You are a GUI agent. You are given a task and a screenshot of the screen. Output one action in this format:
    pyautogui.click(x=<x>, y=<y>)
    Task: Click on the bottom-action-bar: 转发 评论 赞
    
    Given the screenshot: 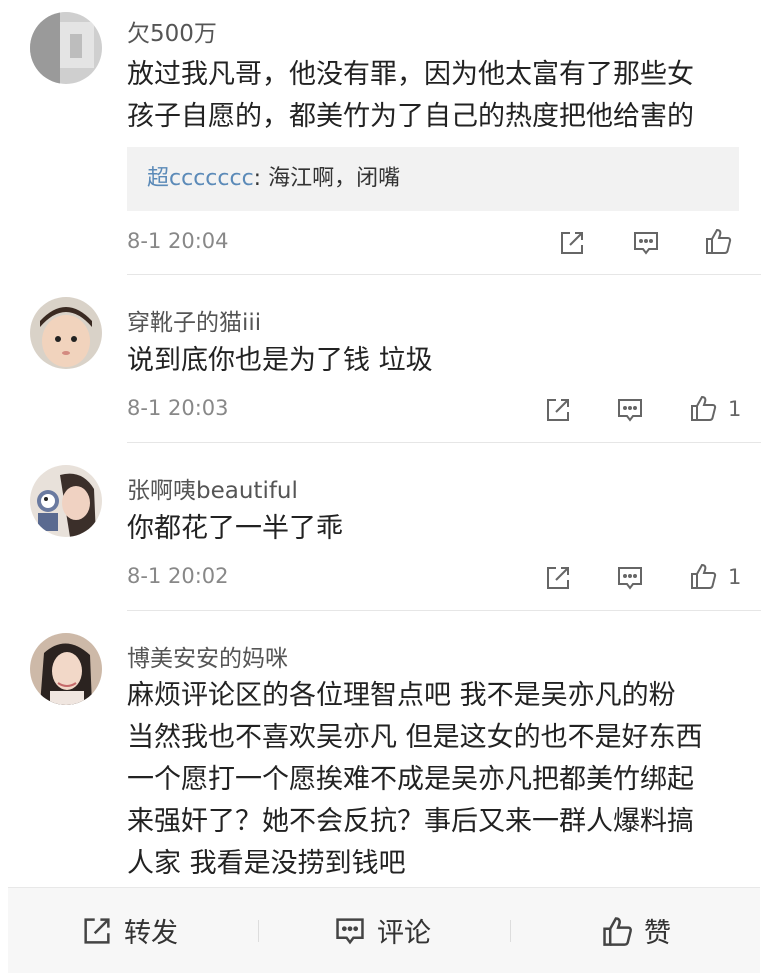 What is the action you would take?
    pyautogui.click(x=384, y=930)
    